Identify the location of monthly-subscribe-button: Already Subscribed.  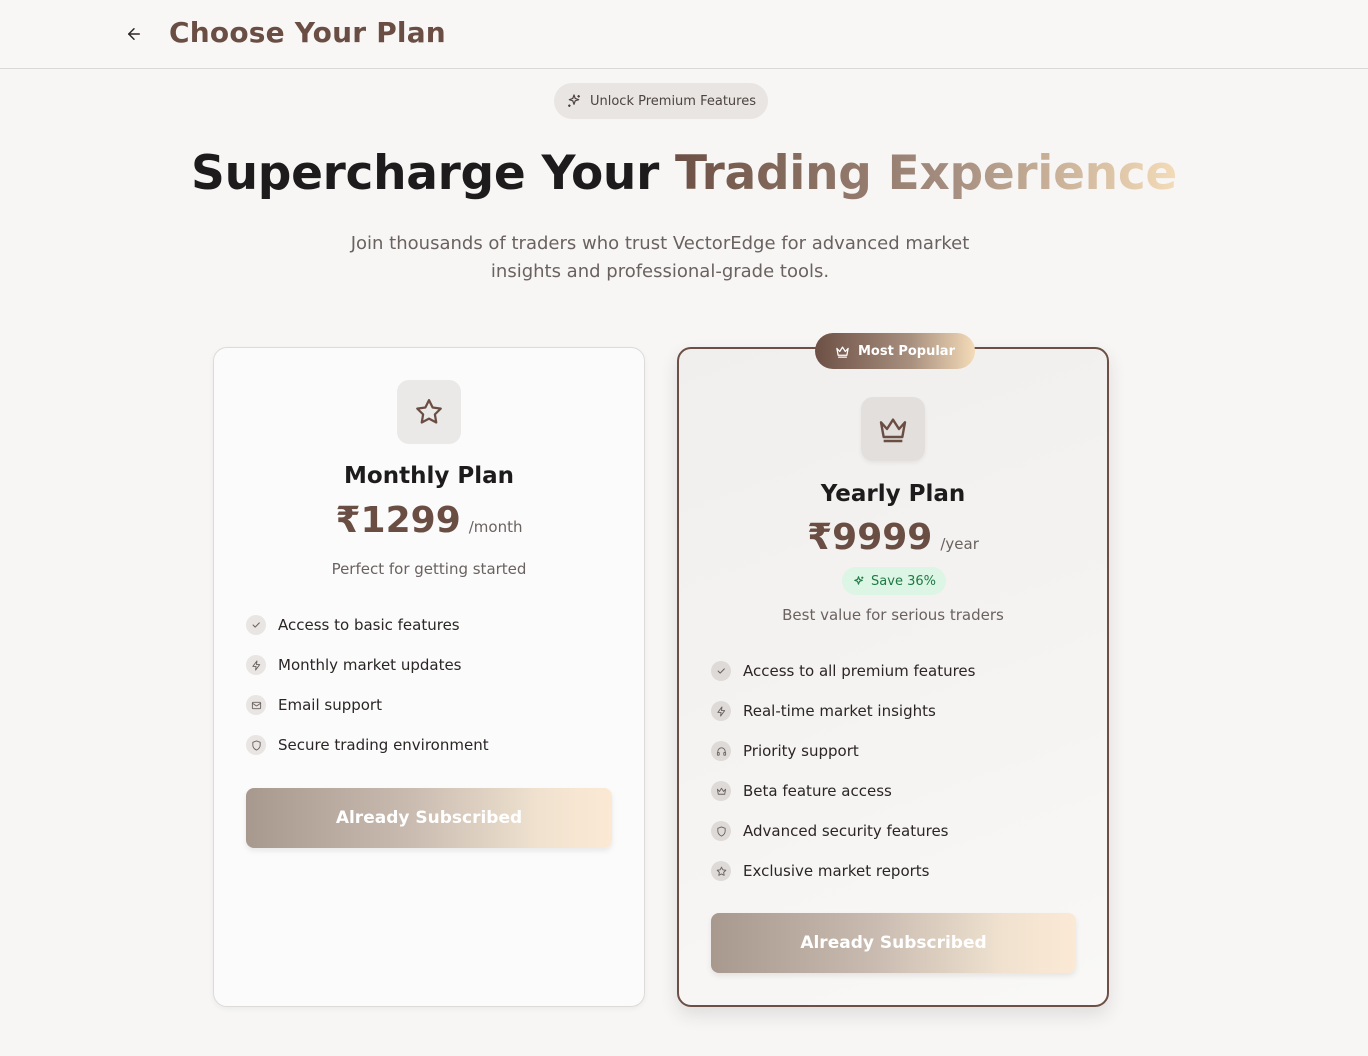
(429, 818).